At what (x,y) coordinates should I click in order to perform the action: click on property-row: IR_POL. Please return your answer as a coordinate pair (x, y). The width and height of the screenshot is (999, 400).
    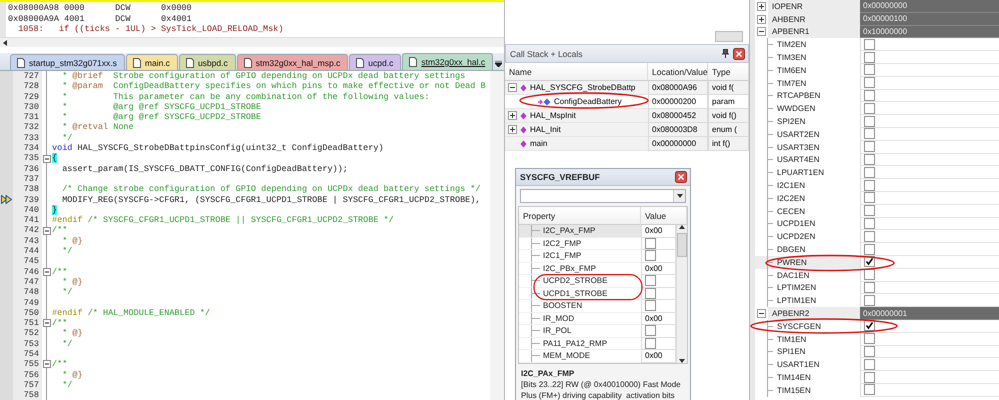
    Looking at the image, I should click on (580, 331).